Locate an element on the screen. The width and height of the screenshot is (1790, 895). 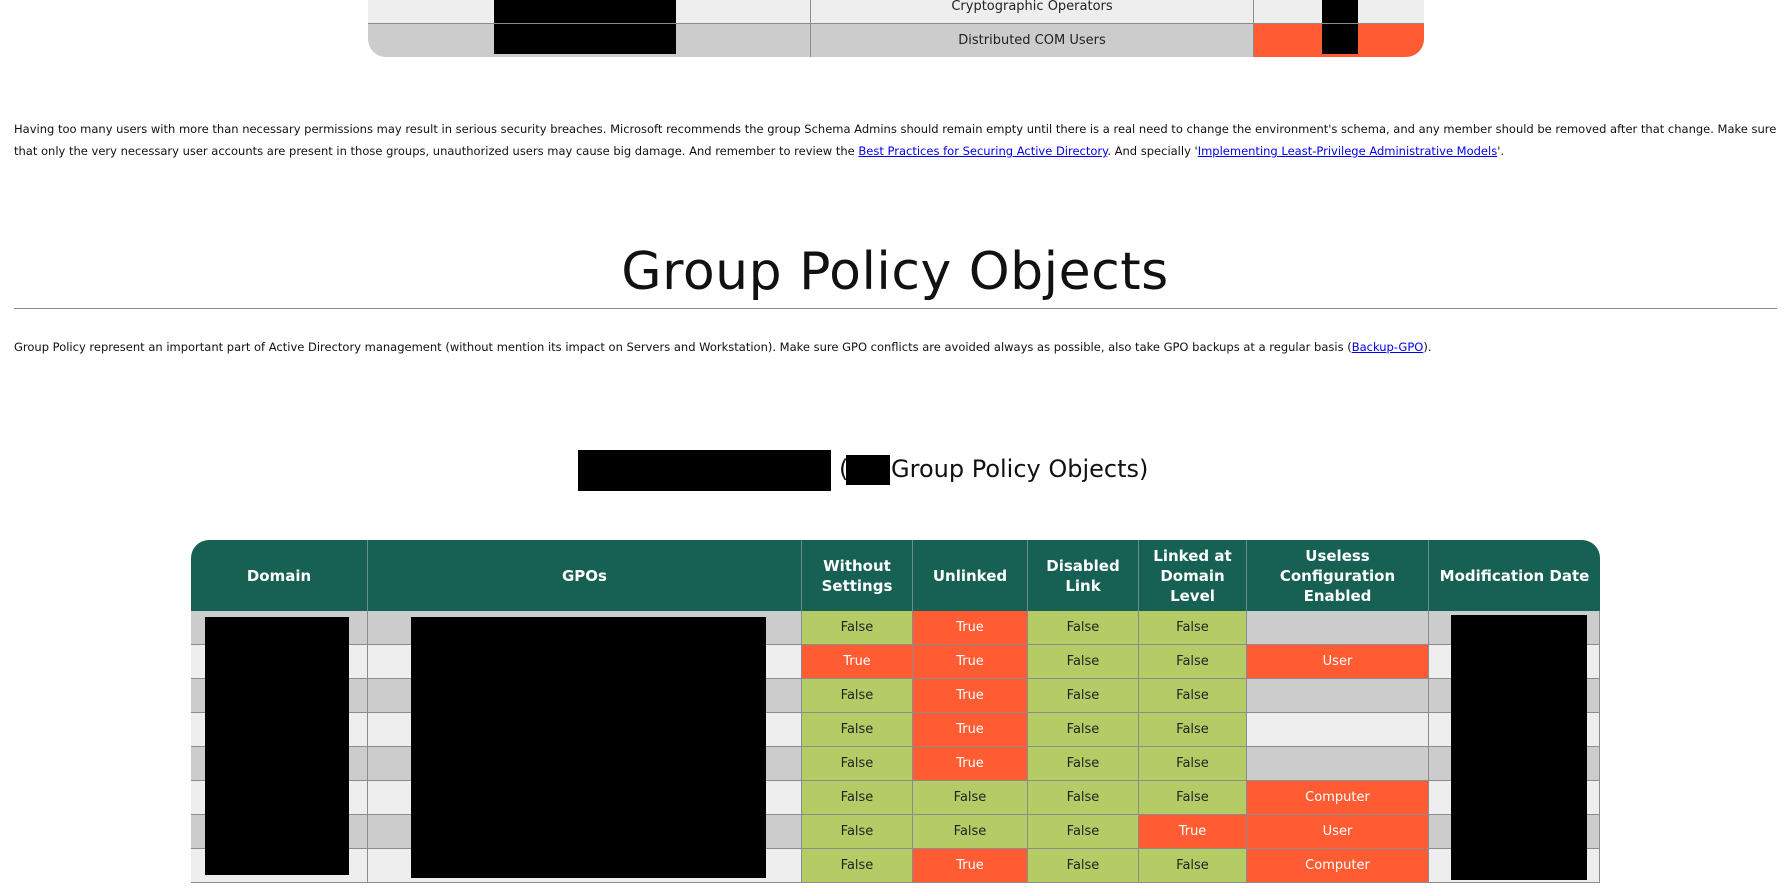
table-row: Distributed COM Users is located at coordinates (896, 40).